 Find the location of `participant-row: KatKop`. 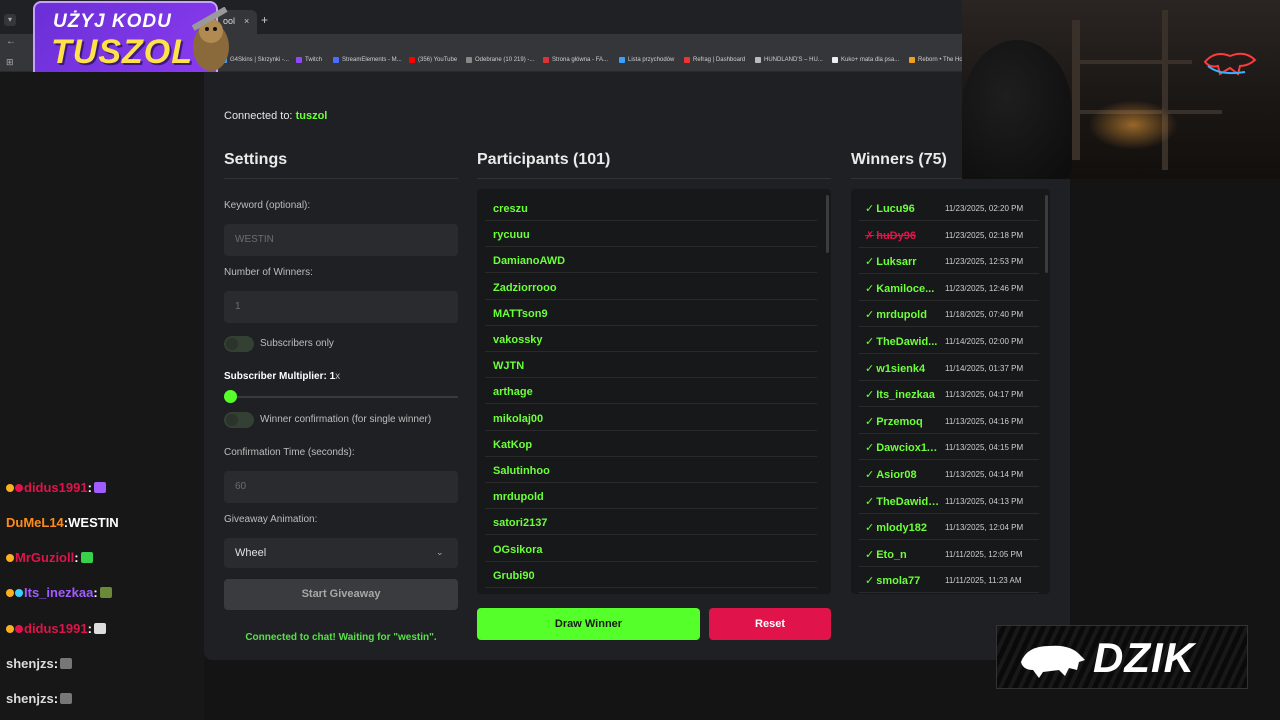

participant-row: KatKop is located at coordinates (651, 444).